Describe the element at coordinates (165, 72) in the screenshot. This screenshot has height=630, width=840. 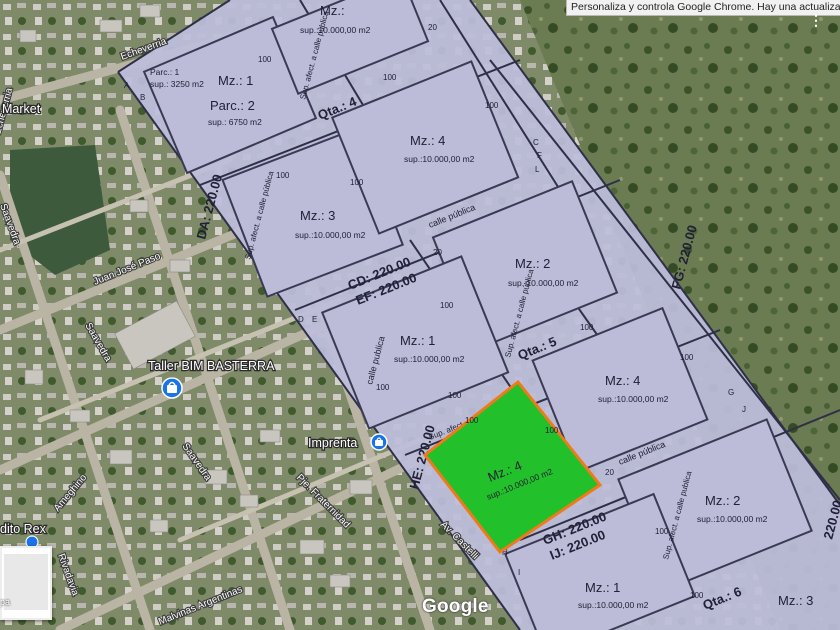
I see `parcel-label: Parc.: 1` at that location.